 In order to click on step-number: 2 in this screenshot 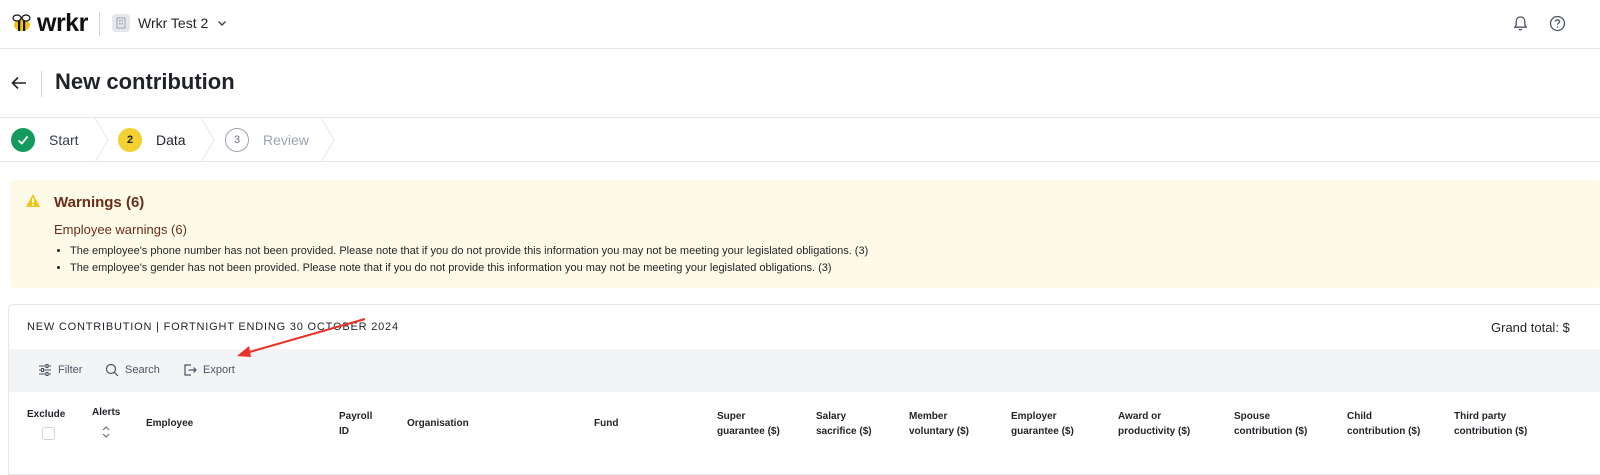, I will do `click(130, 140)`.